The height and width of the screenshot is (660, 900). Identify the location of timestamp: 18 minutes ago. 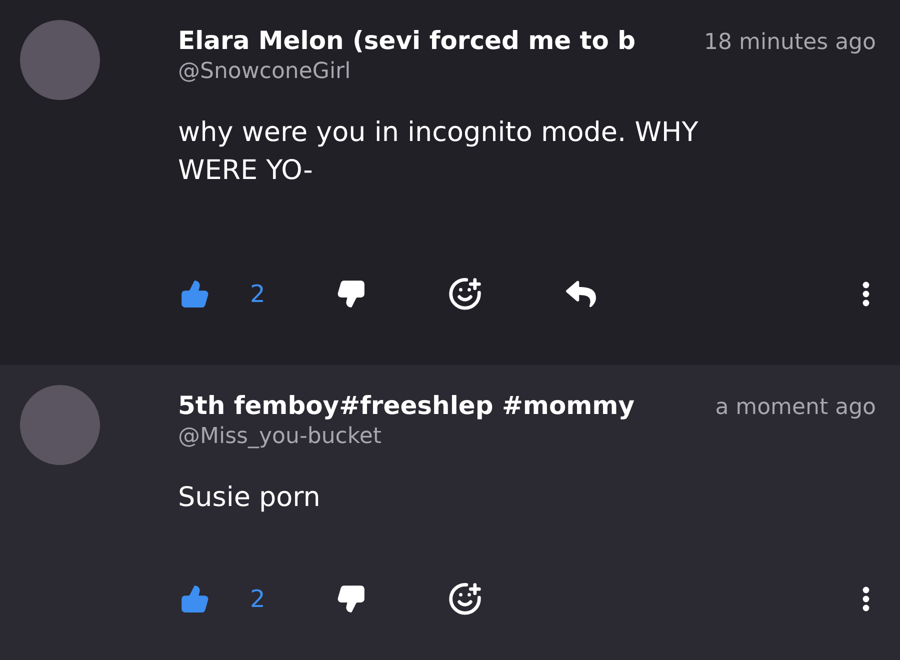
(790, 42).